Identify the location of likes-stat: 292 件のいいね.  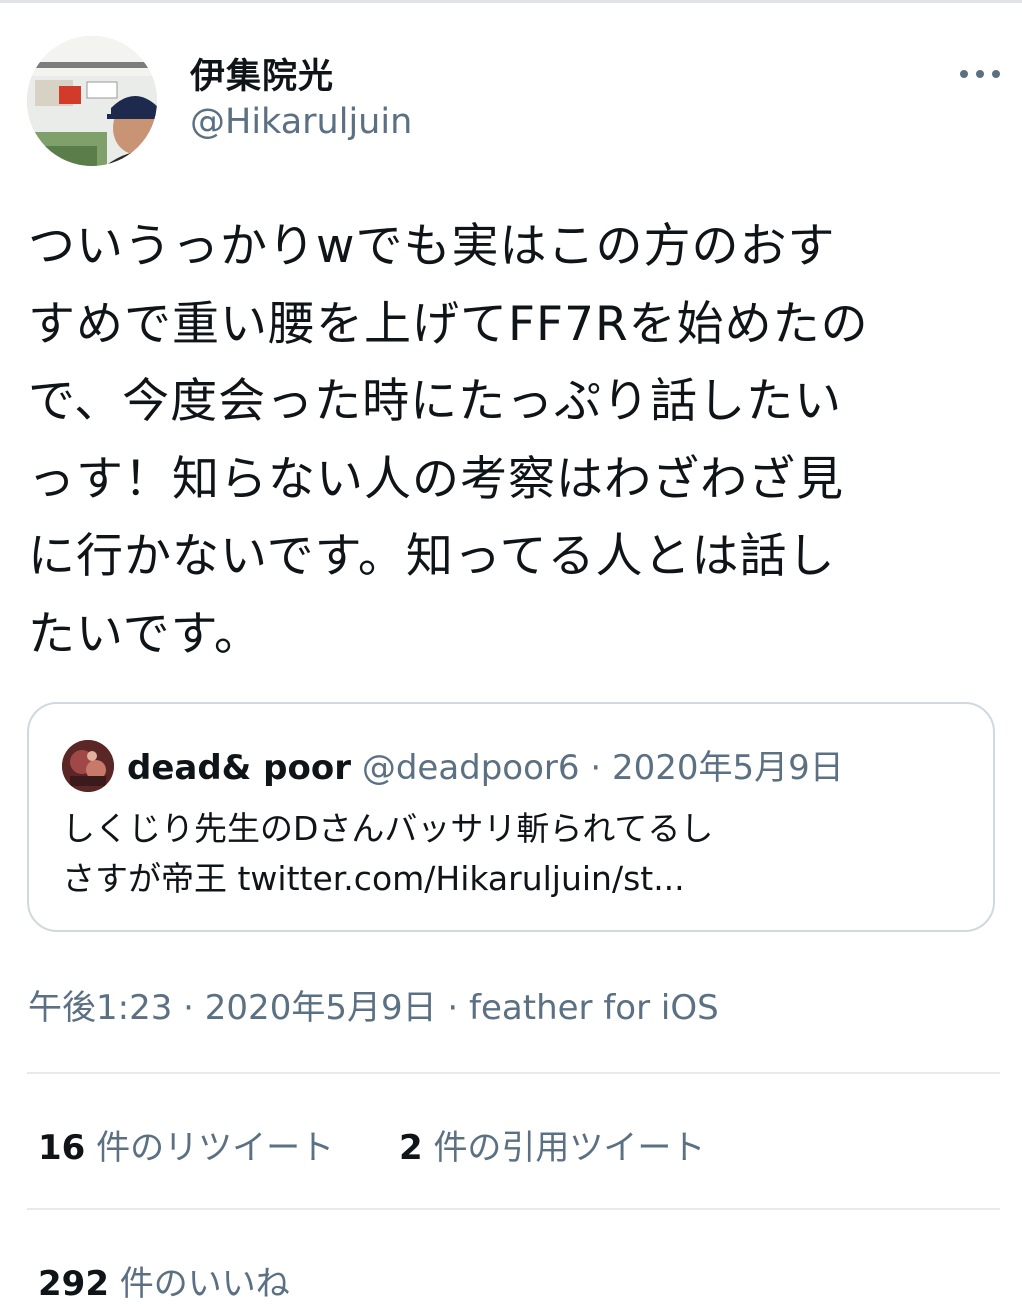
(164, 1280).